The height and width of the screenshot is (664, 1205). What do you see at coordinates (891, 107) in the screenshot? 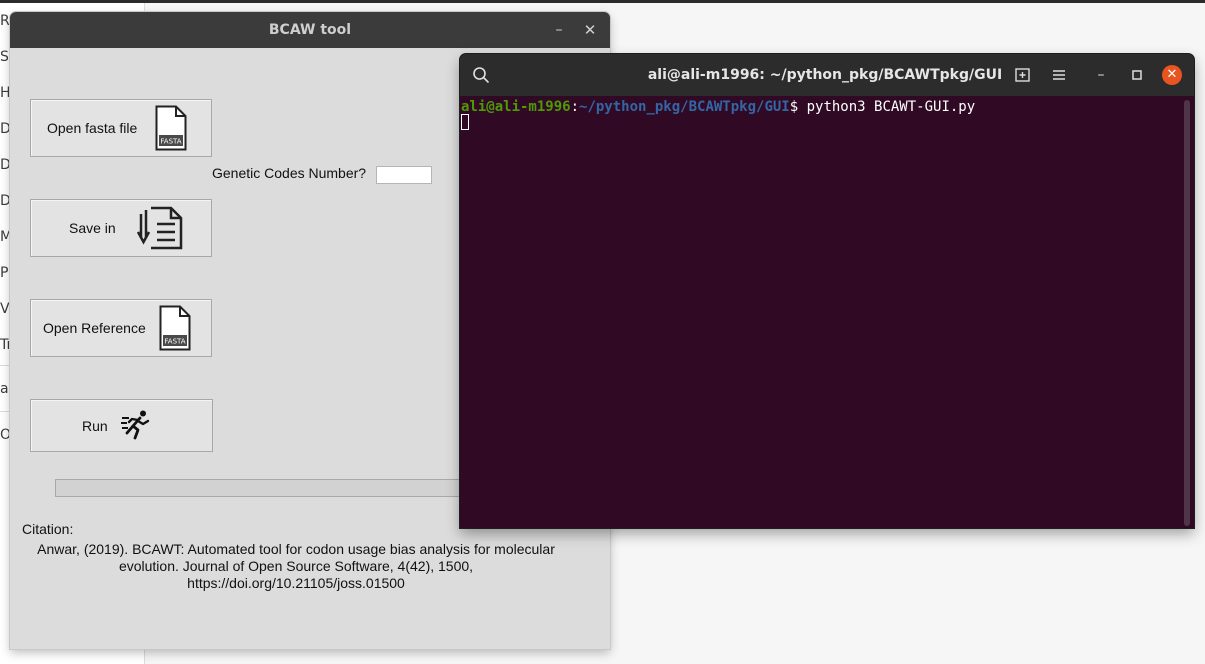
I see `terminal-command: python3 BCAWT-GUI.py` at bounding box center [891, 107].